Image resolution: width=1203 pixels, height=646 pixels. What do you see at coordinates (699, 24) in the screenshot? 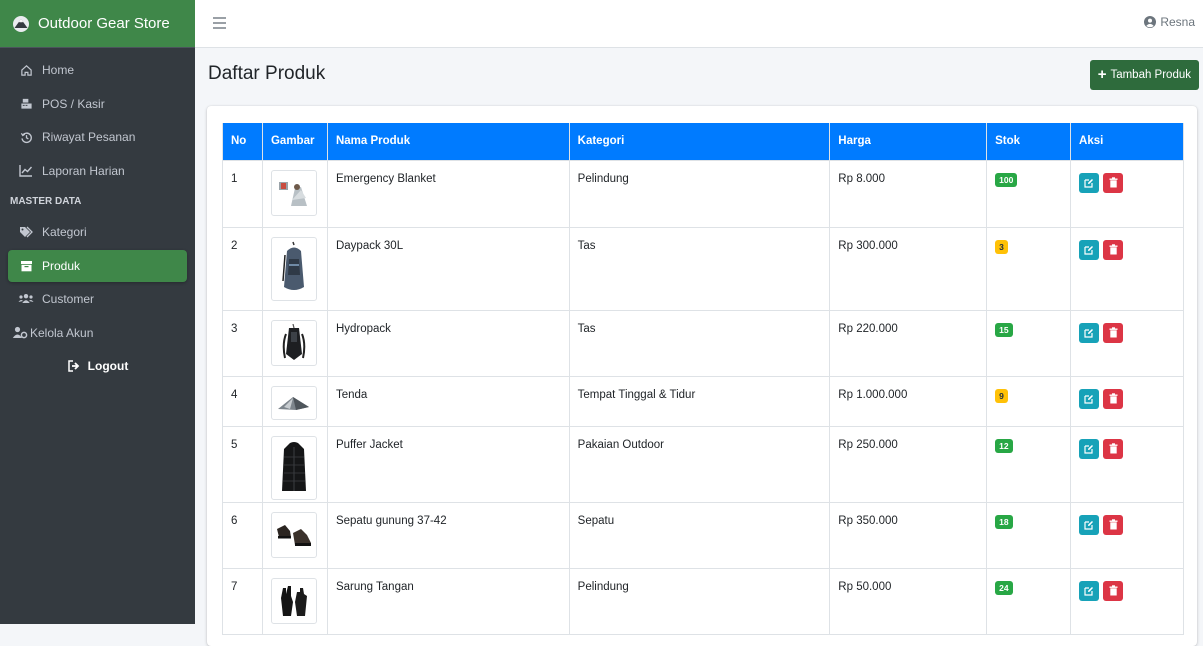
I see `top-navbar: Resna` at bounding box center [699, 24].